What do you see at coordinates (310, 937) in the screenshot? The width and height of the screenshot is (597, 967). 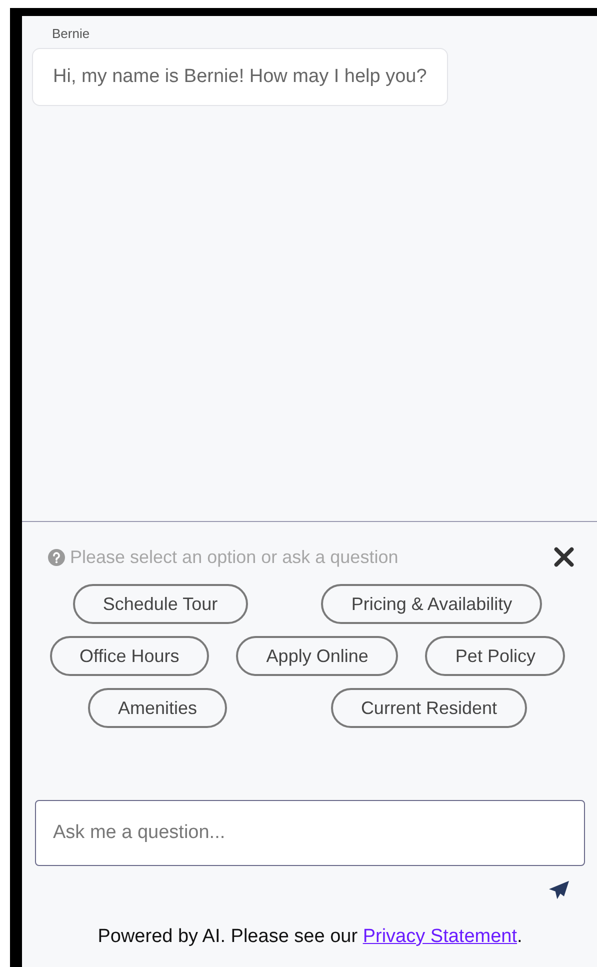 I see `footer-text: Powered by AI. Please see our Privacy Statement.` at bounding box center [310, 937].